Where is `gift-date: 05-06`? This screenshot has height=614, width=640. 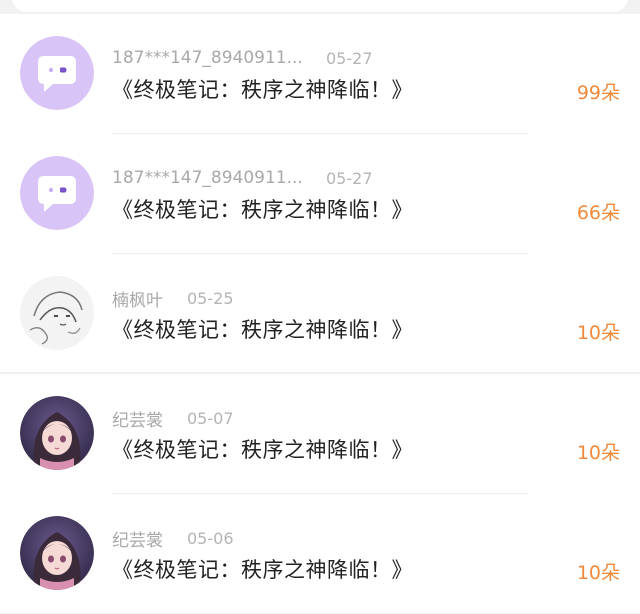
gift-date: 05-06 is located at coordinates (210, 538).